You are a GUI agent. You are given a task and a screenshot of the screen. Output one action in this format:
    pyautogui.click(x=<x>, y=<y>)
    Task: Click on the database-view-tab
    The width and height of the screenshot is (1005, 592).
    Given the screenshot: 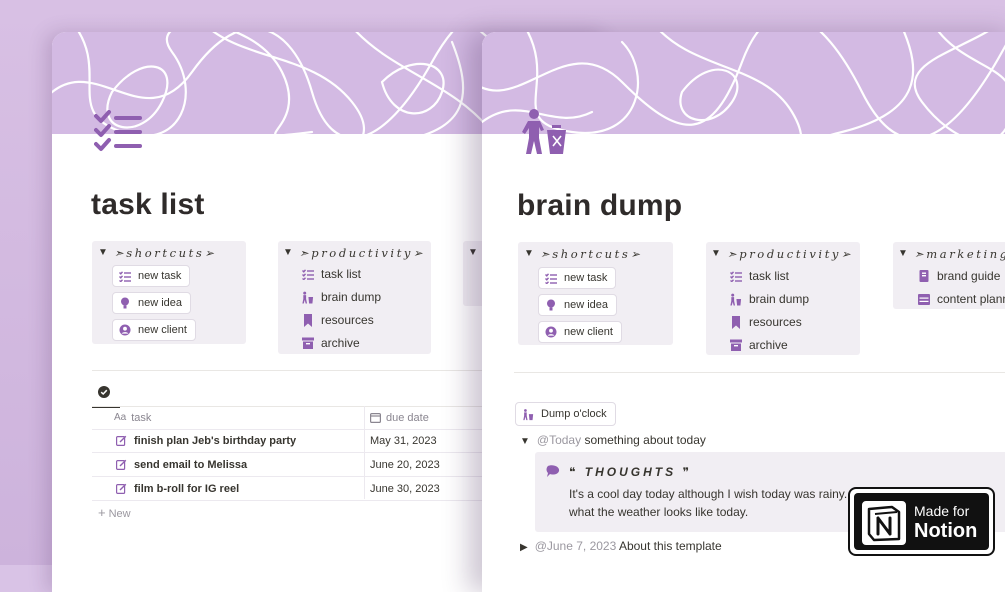 What is the action you would take?
    pyautogui.click(x=106, y=395)
    